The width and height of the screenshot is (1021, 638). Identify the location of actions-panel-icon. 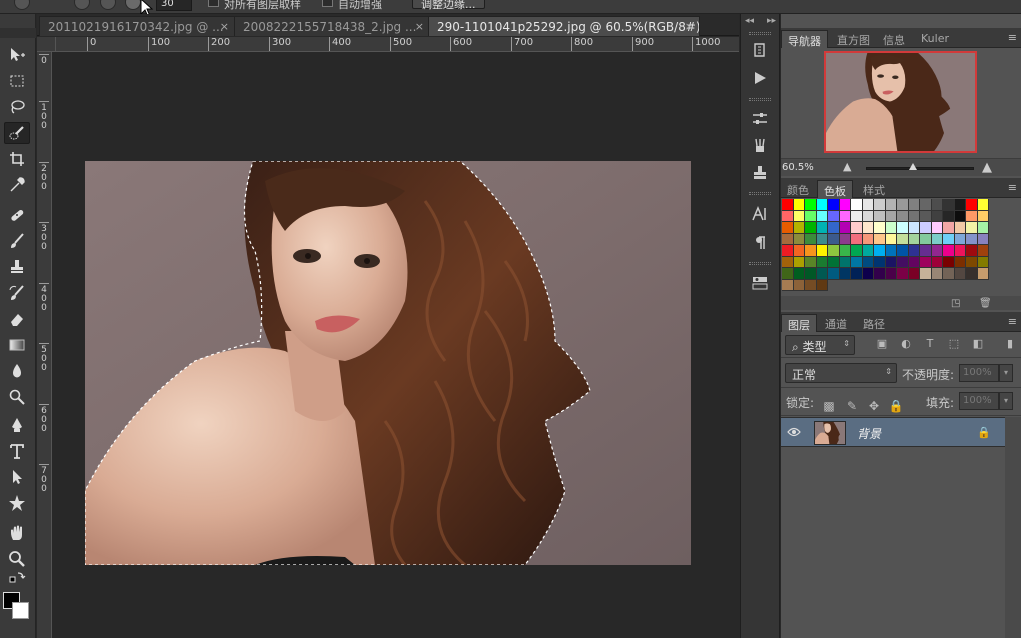
(760, 78).